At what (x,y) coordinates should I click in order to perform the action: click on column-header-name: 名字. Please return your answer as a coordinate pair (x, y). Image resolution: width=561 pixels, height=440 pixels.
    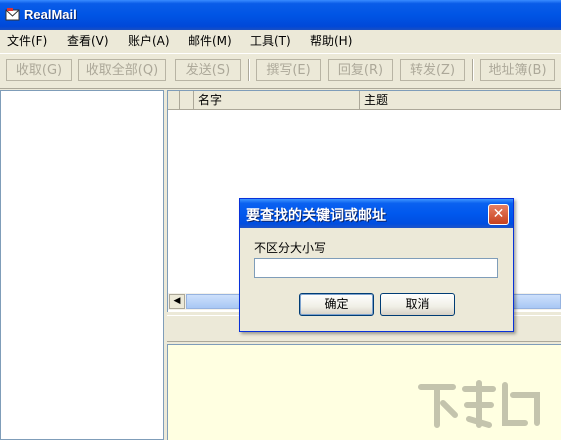
    Looking at the image, I should click on (277, 100).